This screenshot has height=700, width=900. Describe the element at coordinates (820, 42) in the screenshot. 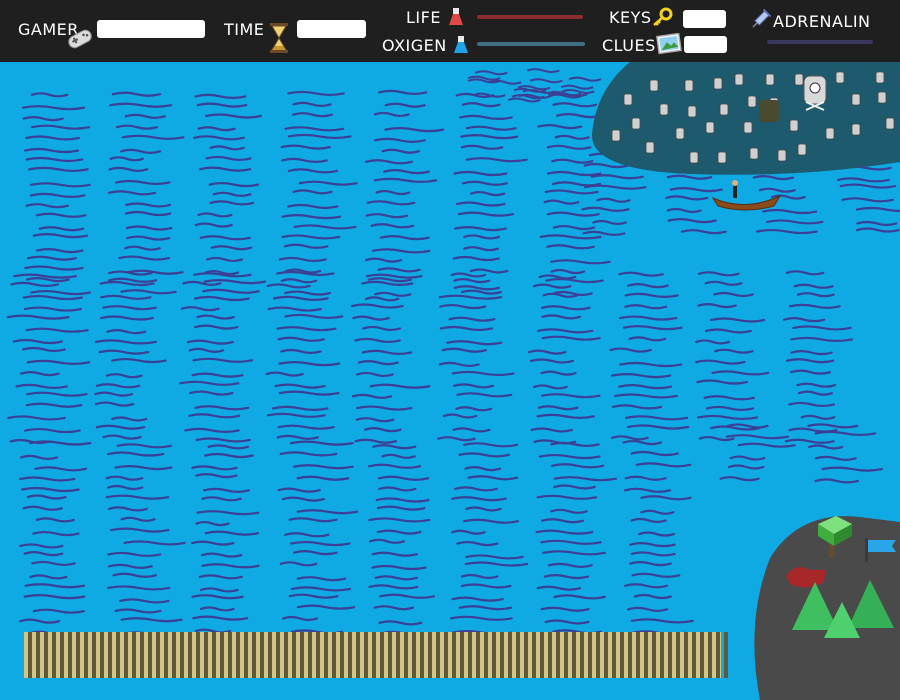

I see `adrenalin-bar` at that location.